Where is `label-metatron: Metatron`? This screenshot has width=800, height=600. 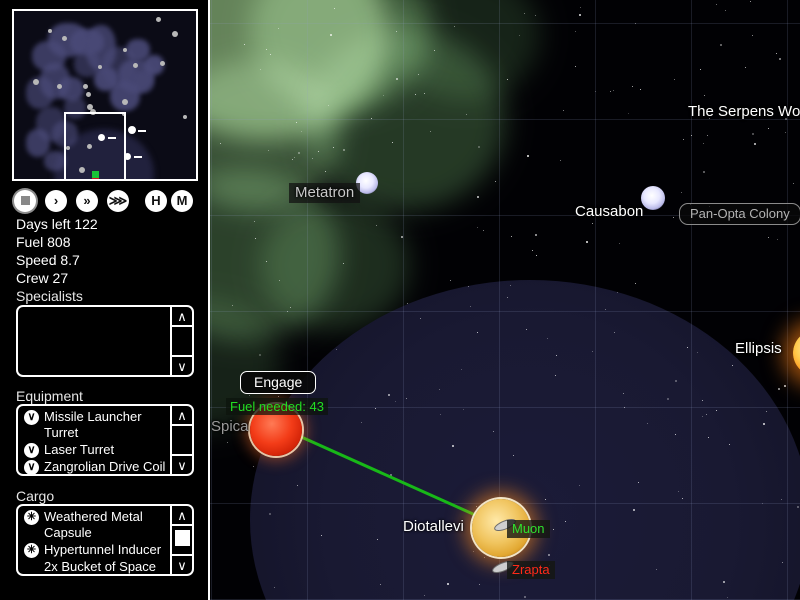 label-metatron: Metatron is located at coordinates (325, 193).